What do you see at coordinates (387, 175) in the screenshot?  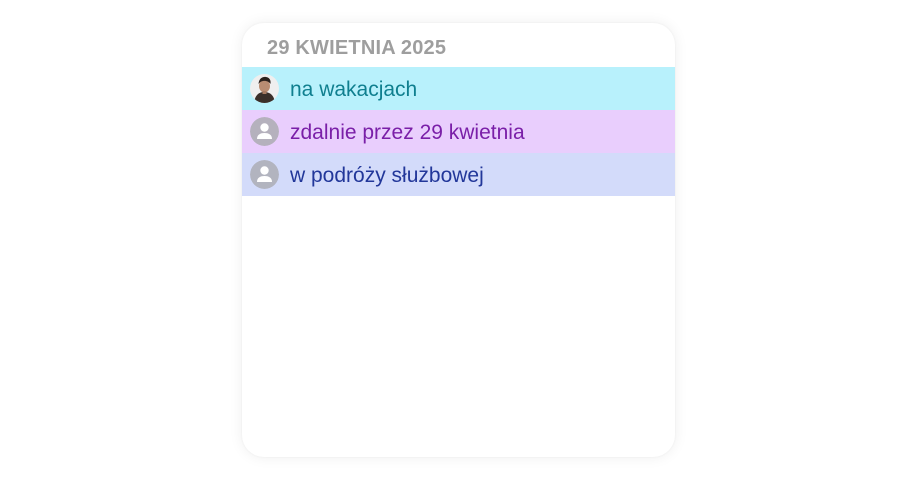 I see `status-label: w podróży służbowej` at bounding box center [387, 175].